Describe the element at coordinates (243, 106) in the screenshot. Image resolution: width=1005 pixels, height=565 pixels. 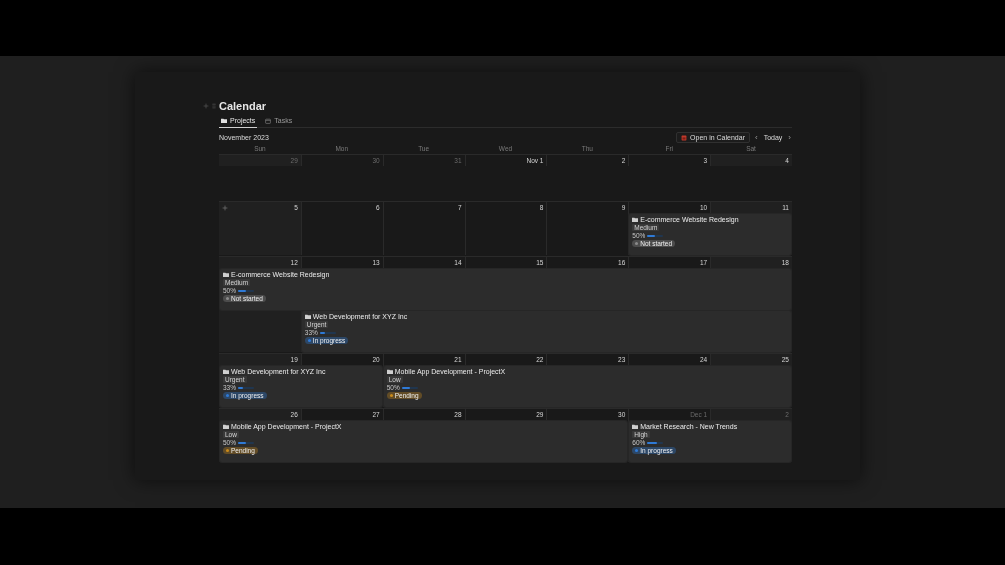
I see `page-title: Calendar` at that location.